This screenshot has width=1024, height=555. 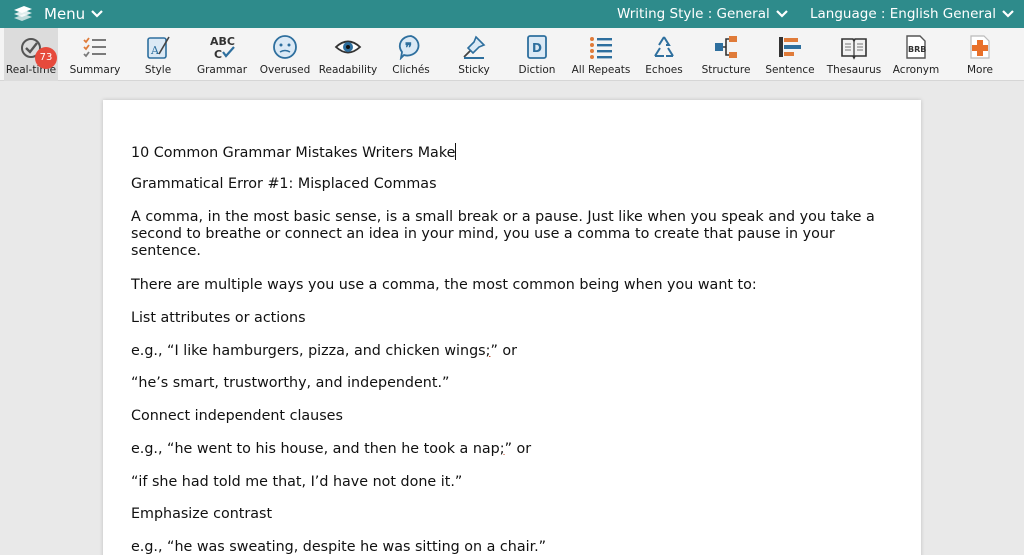 I want to click on tool-readability: Readability, so click(x=348, y=54).